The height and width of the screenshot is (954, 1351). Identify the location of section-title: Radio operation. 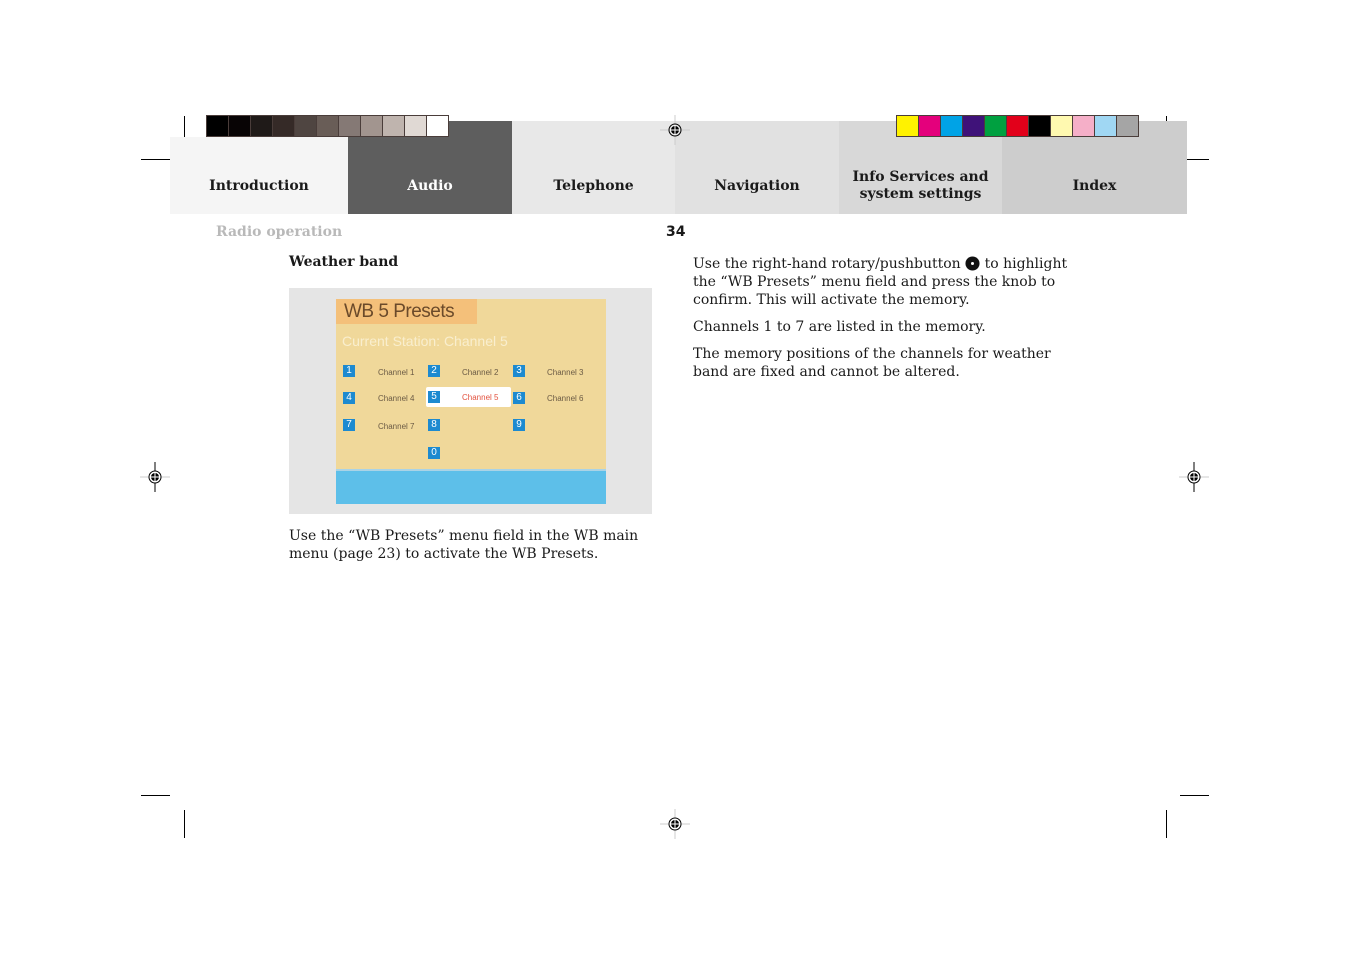
(279, 232).